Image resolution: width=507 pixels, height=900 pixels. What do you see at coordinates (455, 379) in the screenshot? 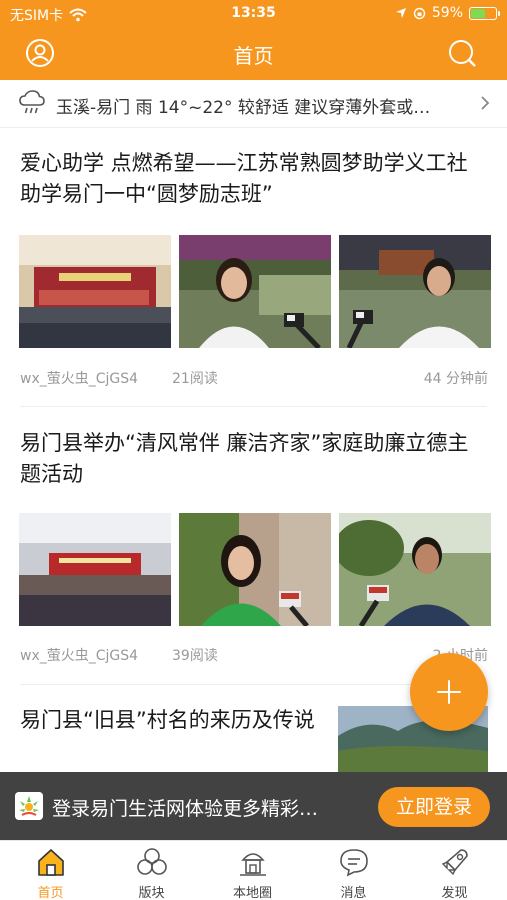
I see `article-time: 44 分钟前` at bounding box center [455, 379].